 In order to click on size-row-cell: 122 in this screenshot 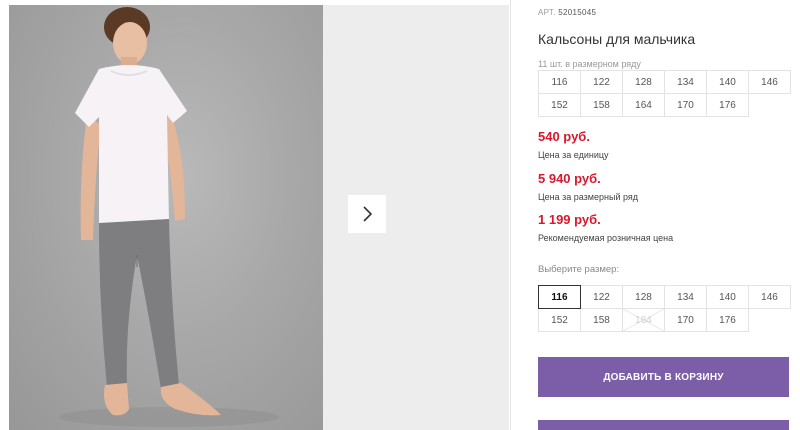, I will do `click(601, 82)`.